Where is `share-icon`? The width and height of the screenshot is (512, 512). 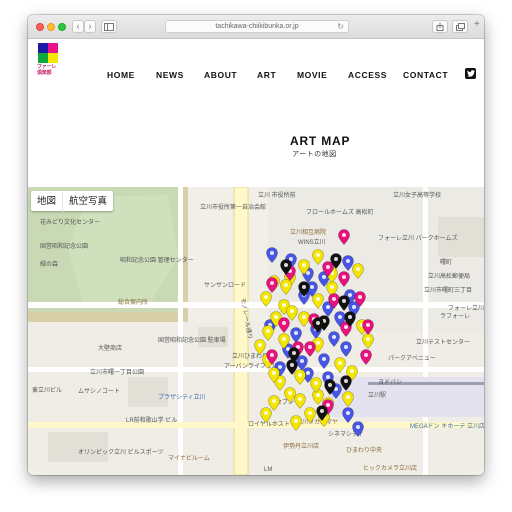 share-icon is located at coordinates (440, 26).